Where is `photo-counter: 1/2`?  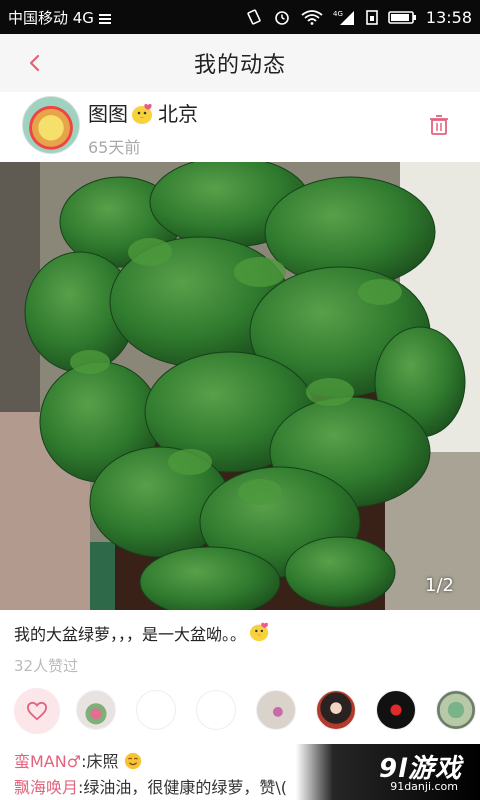
photo-counter: 1/2 is located at coordinates (439, 585).